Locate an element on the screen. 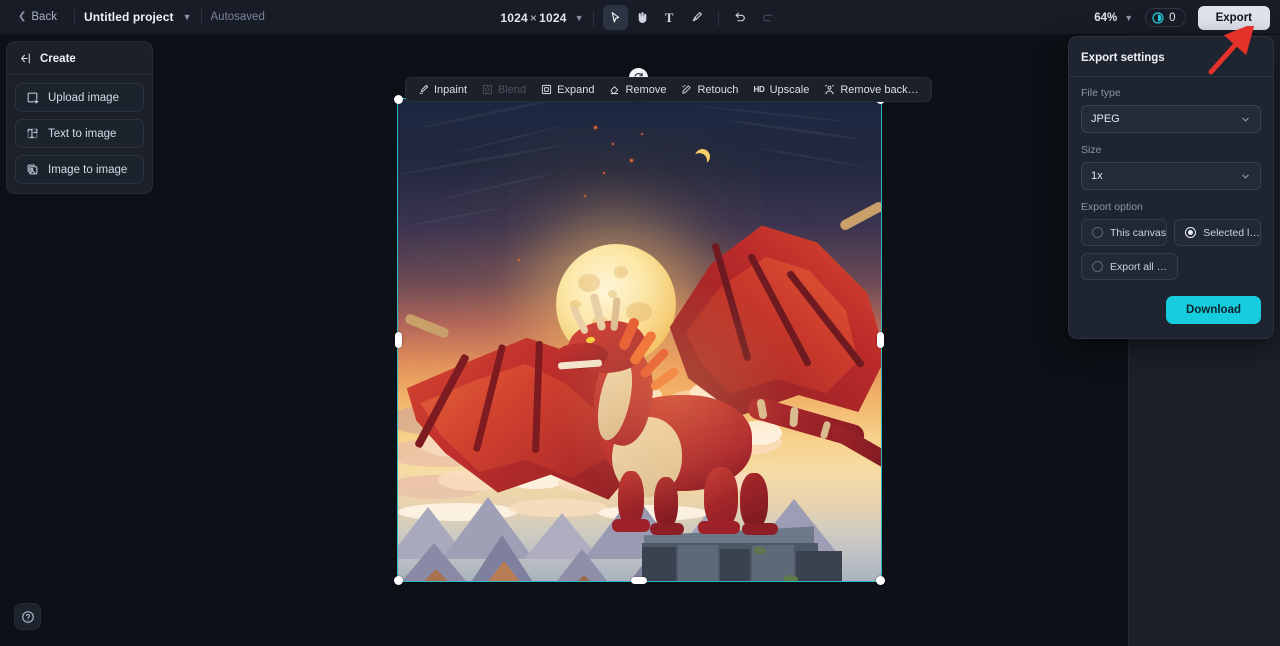 The width and height of the screenshot is (1280, 646). select-tool-button is located at coordinates (615, 17).